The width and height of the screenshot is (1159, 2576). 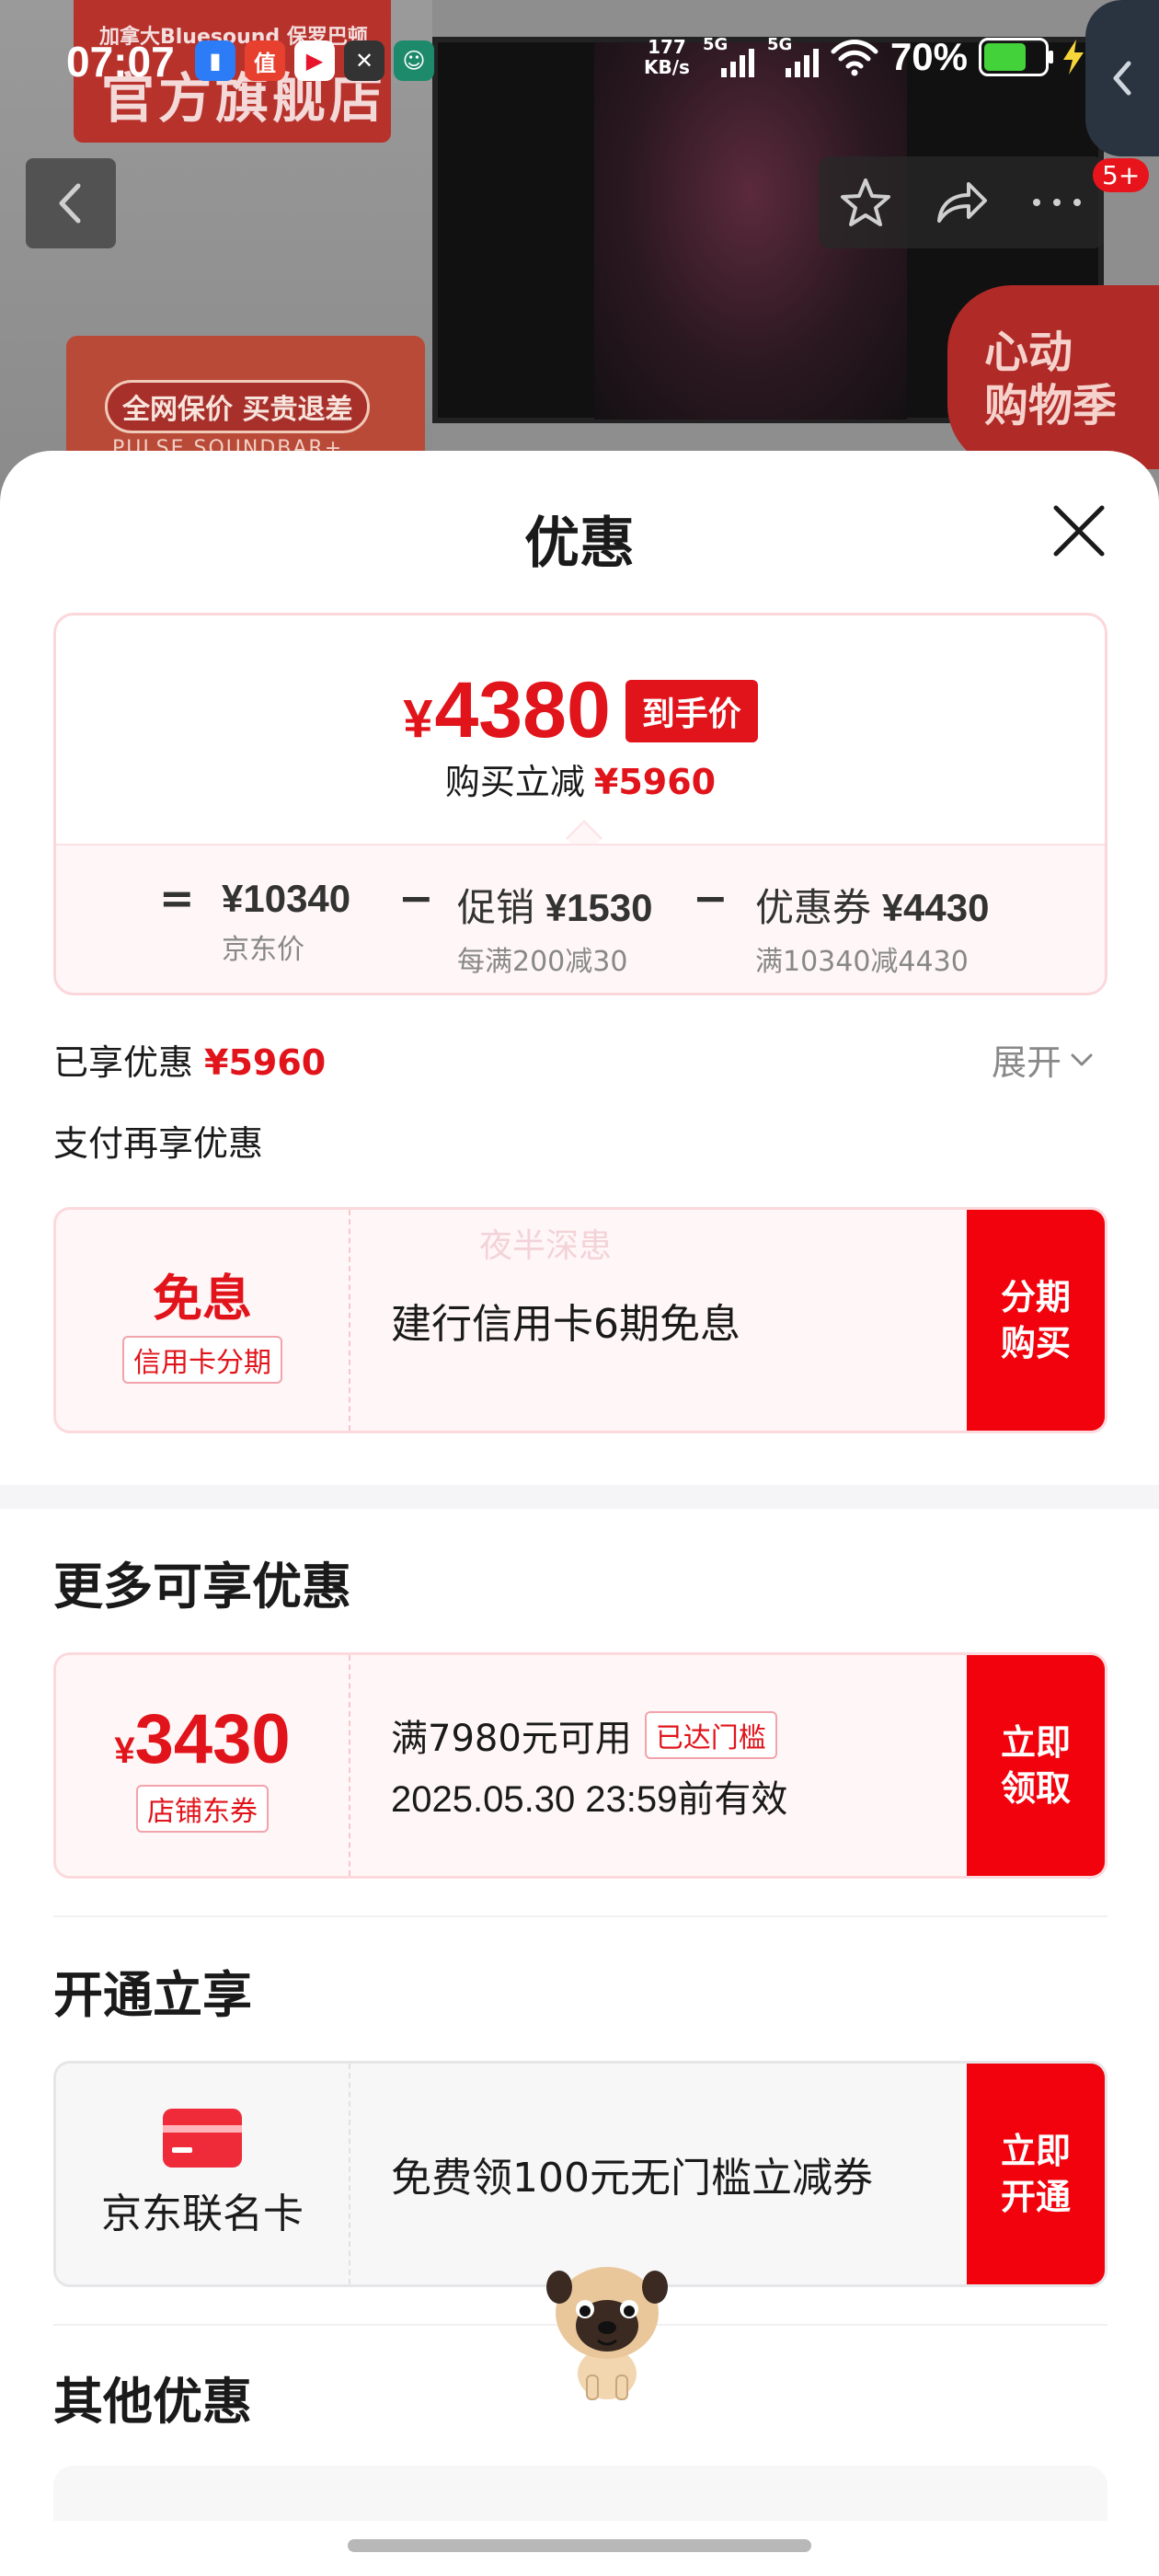 What do you see at coordinates (599, 907) in the screenshot?
I see `promotion-value: ¥1530` at bounding box center [599, 907].